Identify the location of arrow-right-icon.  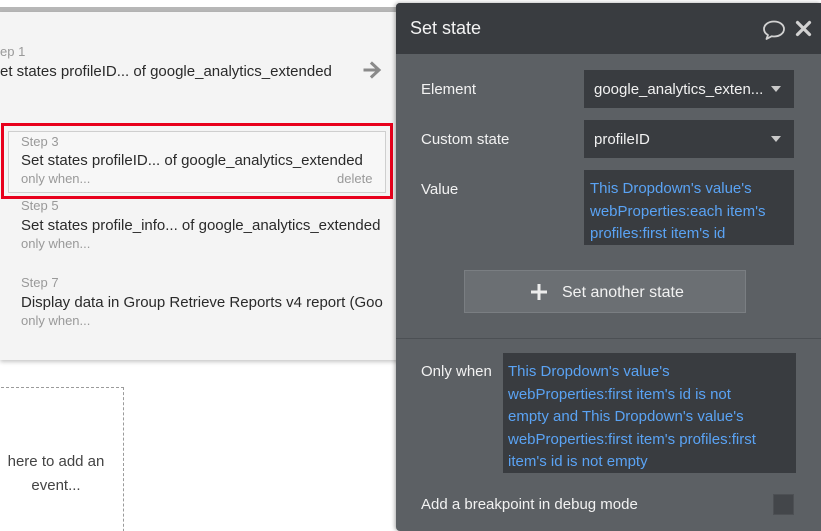
(373, 70).